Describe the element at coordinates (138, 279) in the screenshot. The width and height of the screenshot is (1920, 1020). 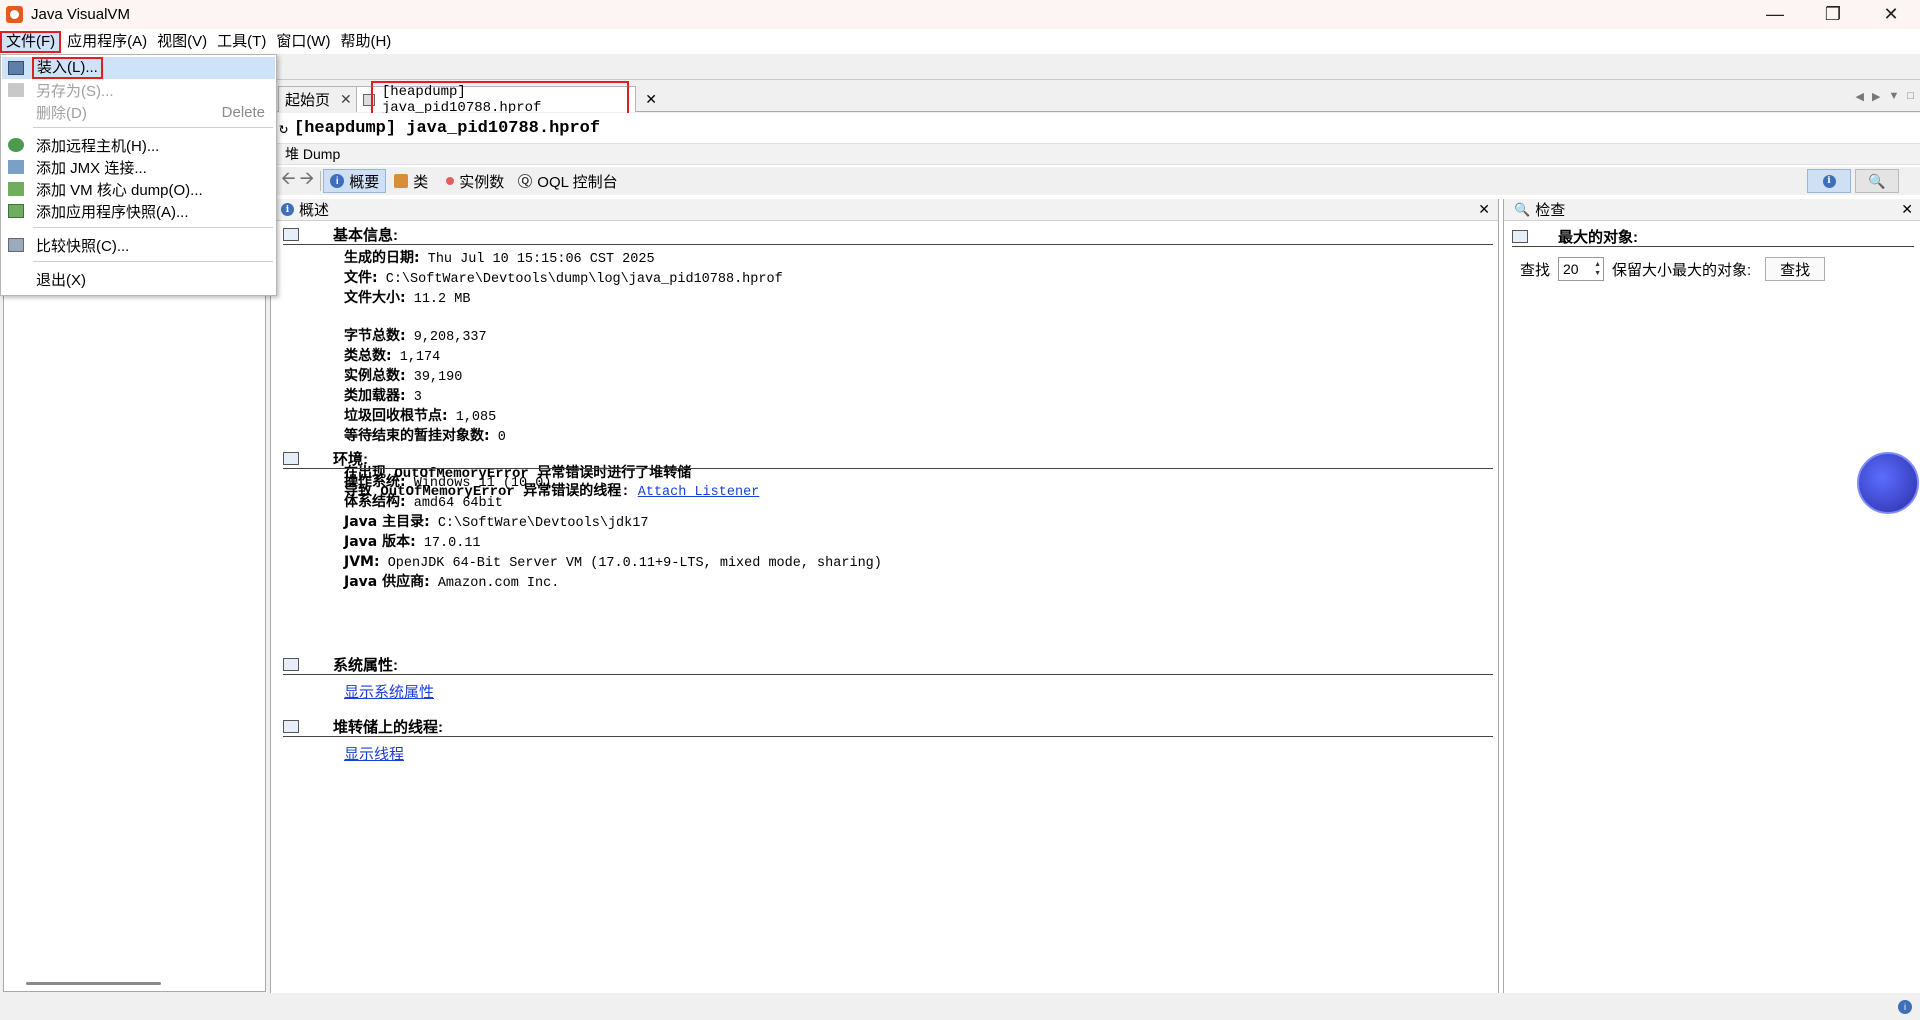
I see `menu-item-exit: 退出(X)` at that location.